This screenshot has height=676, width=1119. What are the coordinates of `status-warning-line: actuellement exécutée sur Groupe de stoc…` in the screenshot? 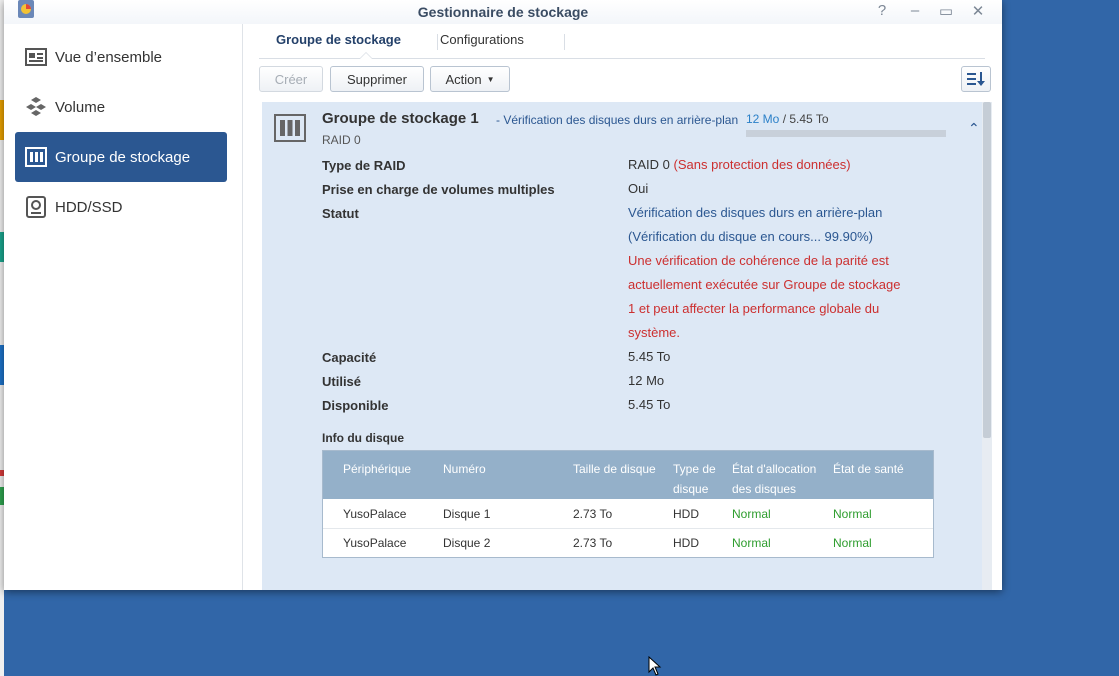 It's located at (764, 284).